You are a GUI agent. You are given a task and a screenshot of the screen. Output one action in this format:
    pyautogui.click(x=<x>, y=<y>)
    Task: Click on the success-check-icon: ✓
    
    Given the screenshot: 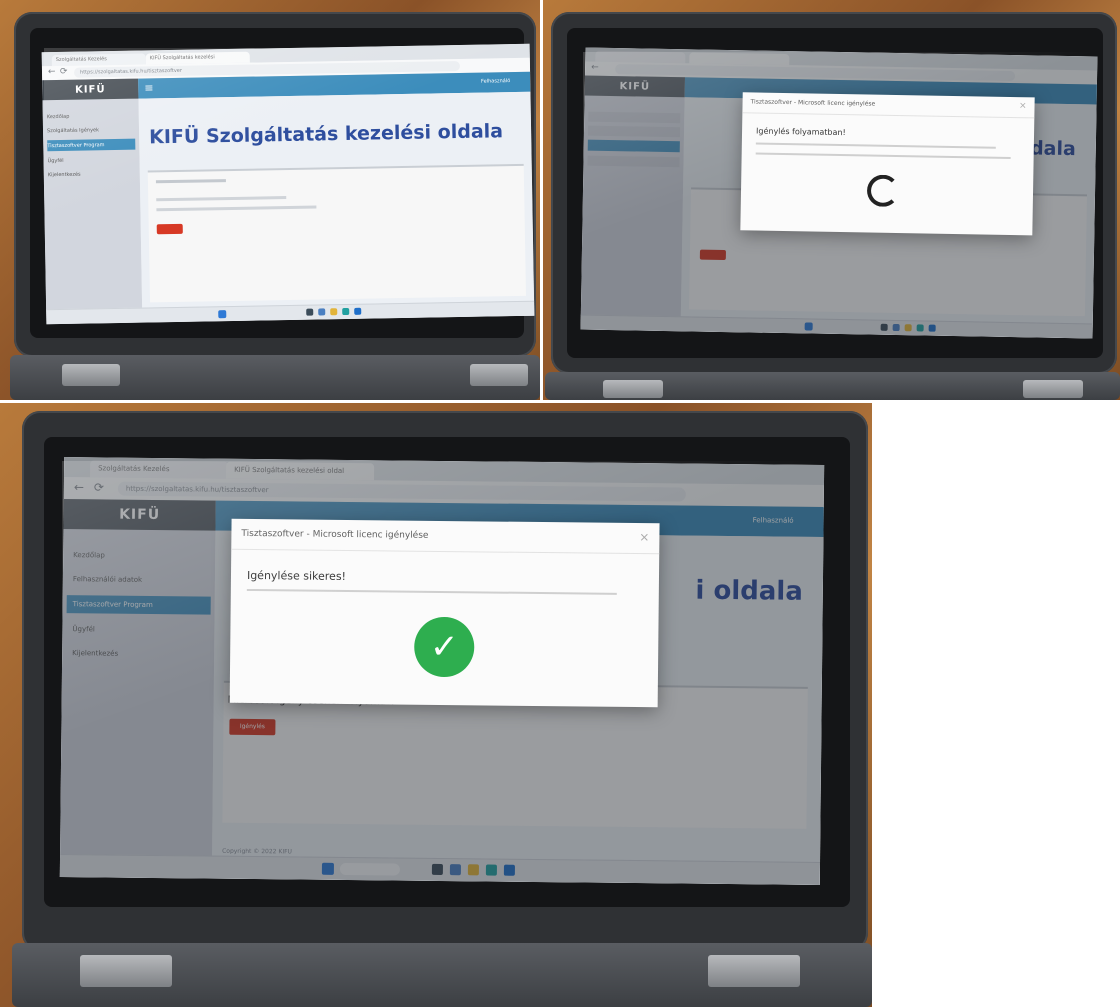 What is the action you would take?
    pyautogui.click(x=444, y=647)
    